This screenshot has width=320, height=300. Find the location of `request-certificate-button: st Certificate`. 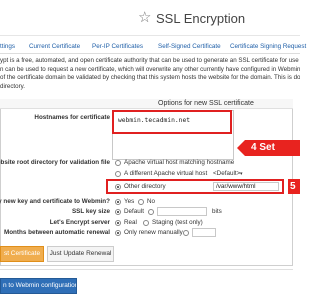

request-certificate-button: st Certificate is located at coordinates (22, 254).